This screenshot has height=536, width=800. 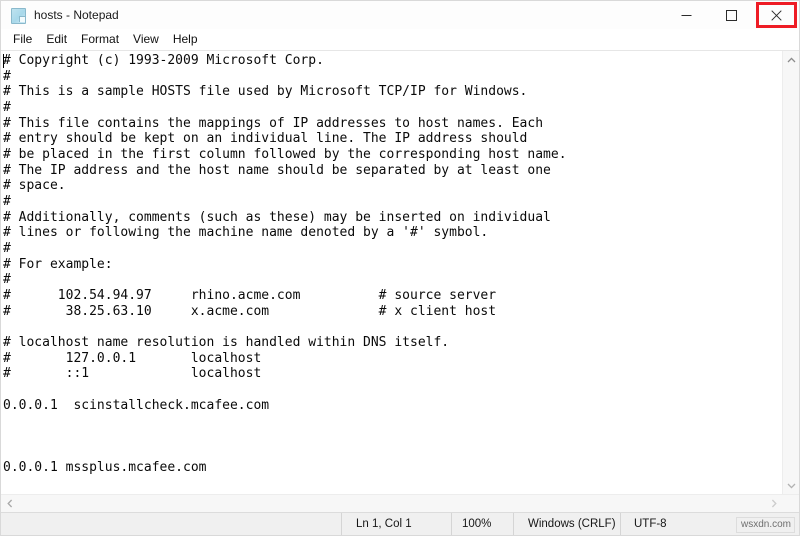 I want to click on maximize-icon, so click(x=731, y=15).